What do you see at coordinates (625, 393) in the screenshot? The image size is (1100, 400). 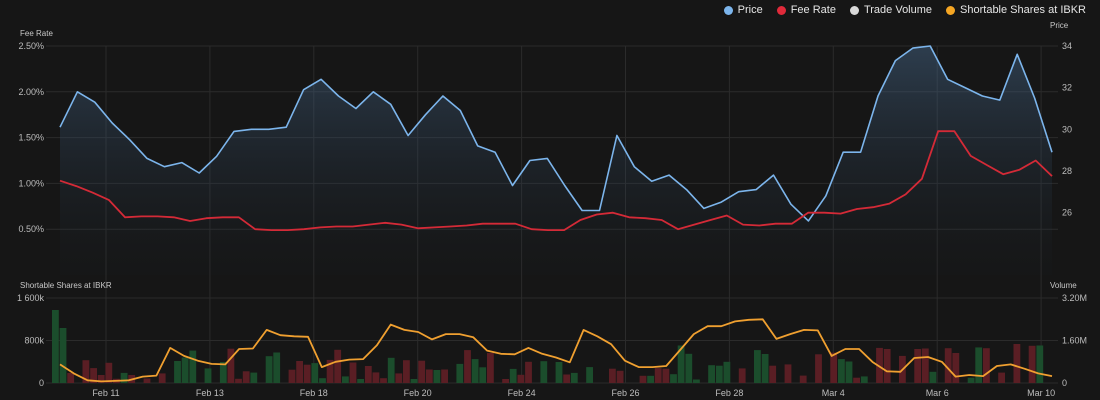 I see `x-tick-label: Feb 26` at bounding box center [625, 393].